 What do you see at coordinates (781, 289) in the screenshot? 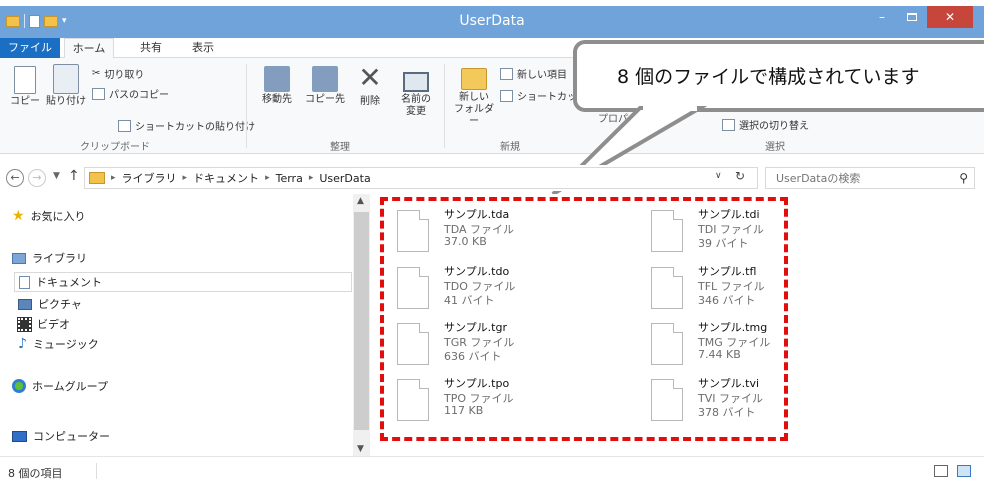
I see `file-item: サンプル.tfl TFL ファイル 346 バイト` at bounding box center [781, 289].